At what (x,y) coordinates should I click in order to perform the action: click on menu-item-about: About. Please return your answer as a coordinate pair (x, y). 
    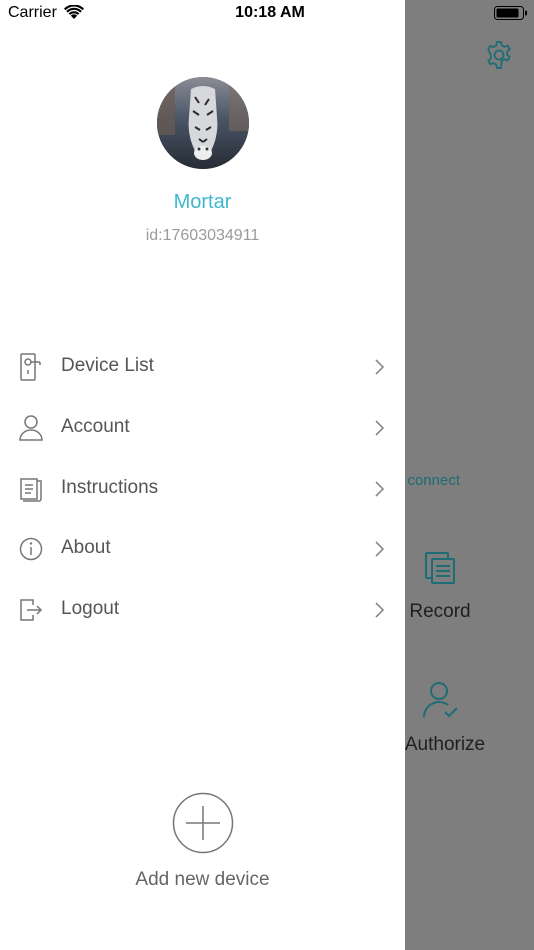
    Looking at the image, I should click on (202, 549).